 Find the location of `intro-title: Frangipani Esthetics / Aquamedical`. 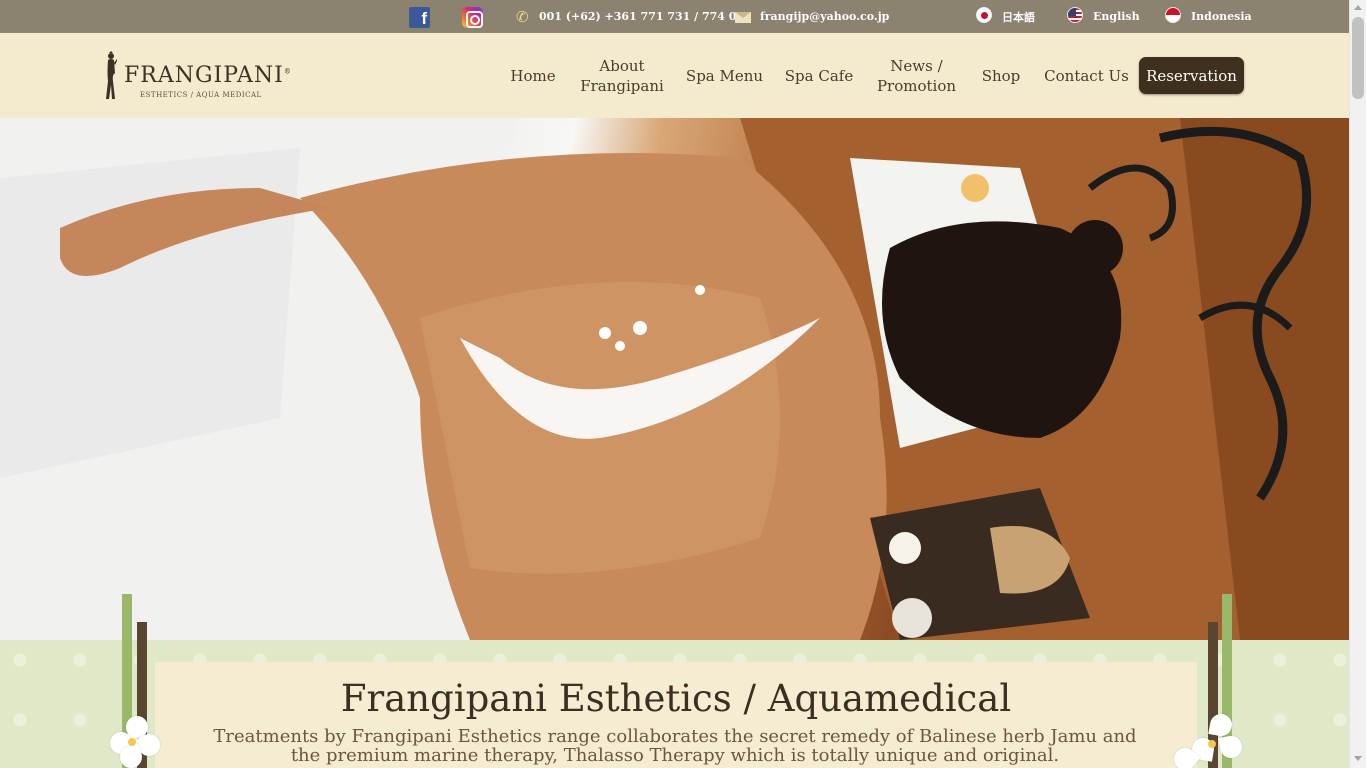

intro-title: Frangipani Esthetics / Aquamedical is located at coordinates (676, 698).